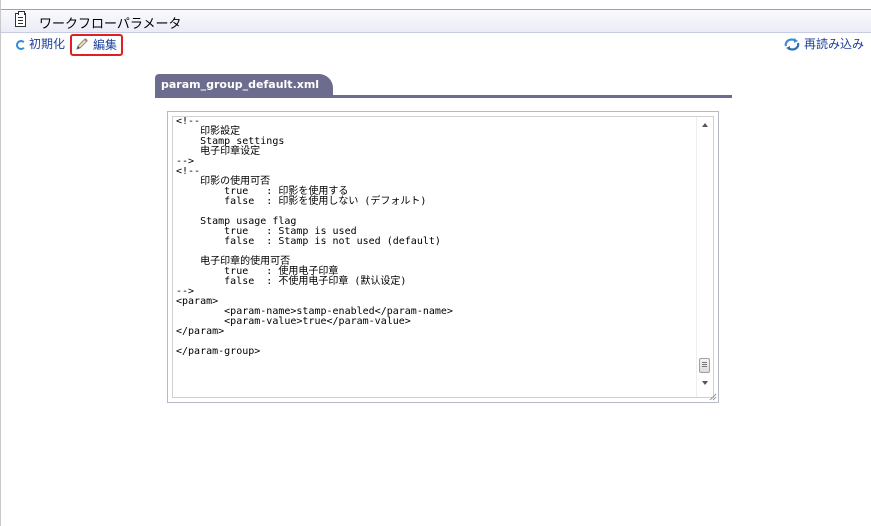 The image size is (871, 526). What do you see at coordinates (308, 241) in the screenshot?
I see `code-line: false : Stamp is not used (default)` at bounding box center [308, 241].